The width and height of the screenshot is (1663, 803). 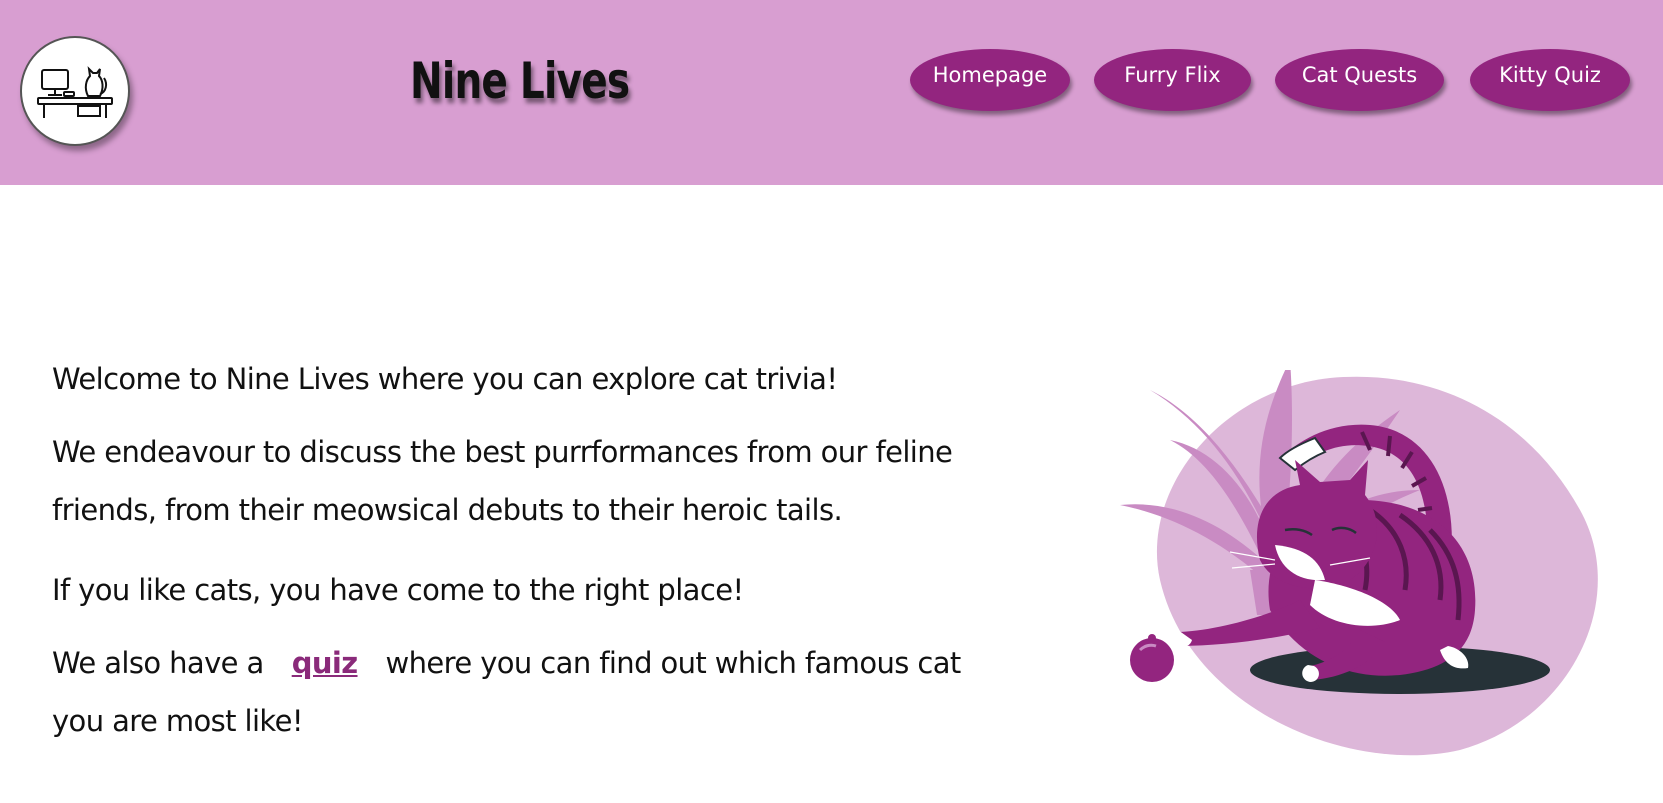 I want to click on quiz-link: quiz, so click(x=325, y=663).